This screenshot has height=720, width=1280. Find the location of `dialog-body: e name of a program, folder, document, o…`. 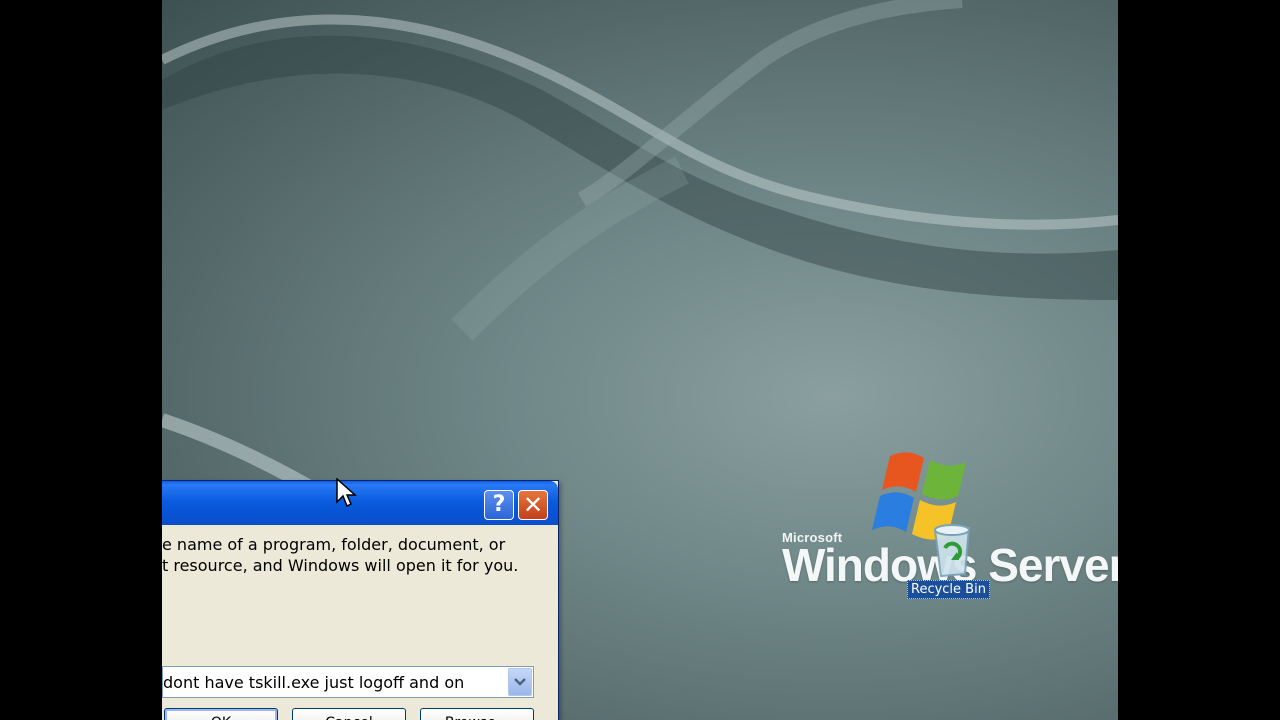

dialog-body: e name of a program, folder, document, o… is located at coordinates (360, 622).